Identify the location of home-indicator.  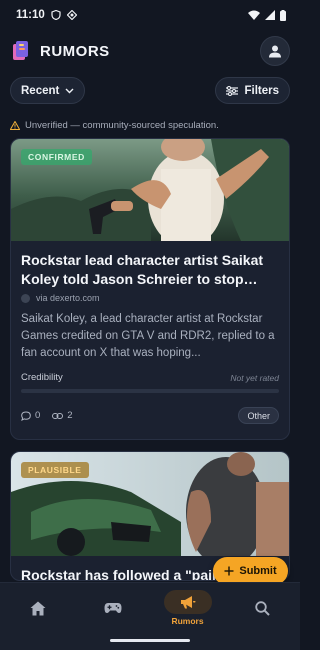
(150, 640).